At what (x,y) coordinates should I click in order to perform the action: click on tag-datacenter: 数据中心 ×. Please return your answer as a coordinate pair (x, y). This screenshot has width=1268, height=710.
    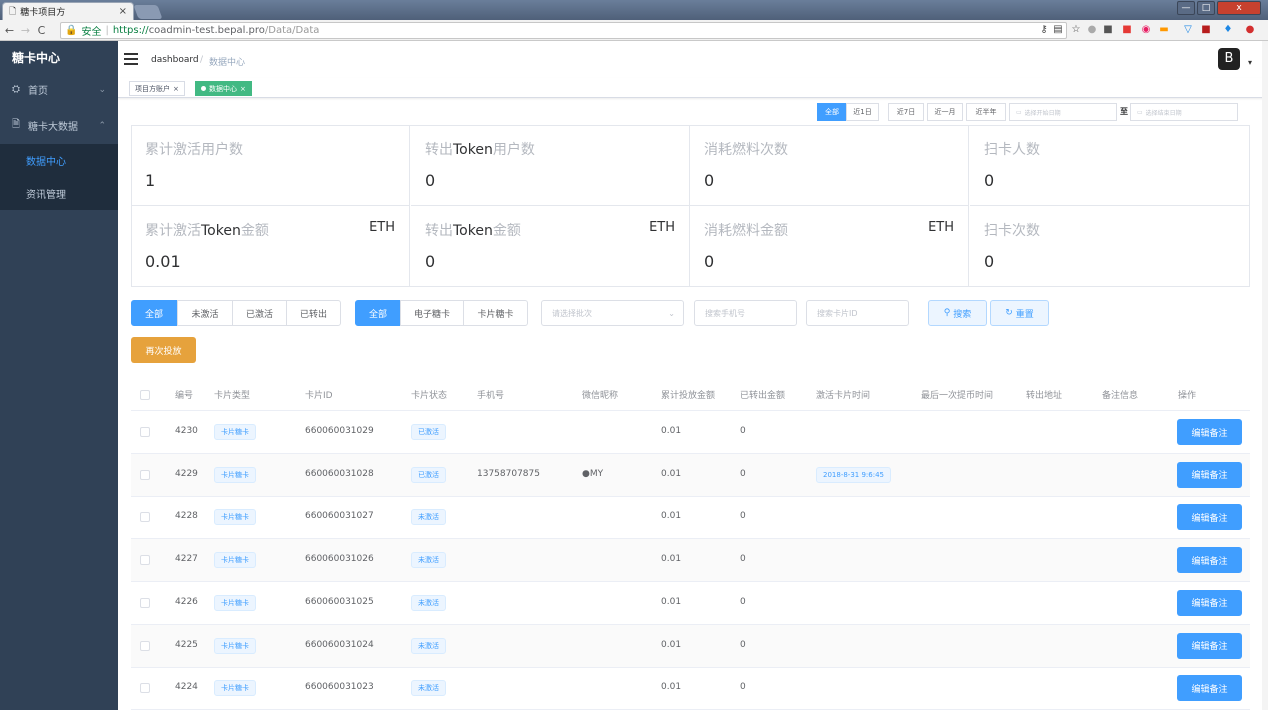
    Looking at the image, I should click on (223, 88).